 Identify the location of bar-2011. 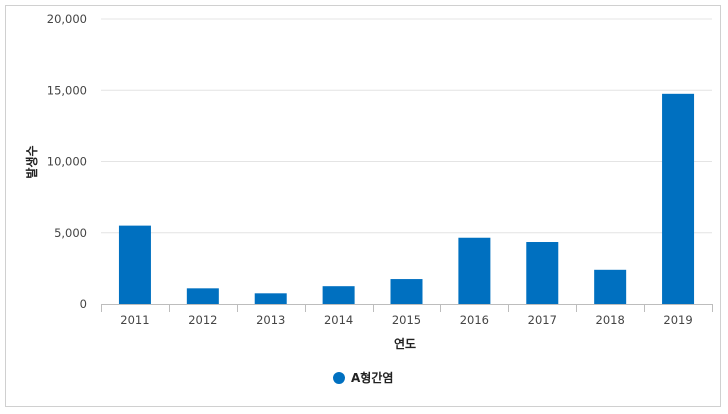
(134, 264).